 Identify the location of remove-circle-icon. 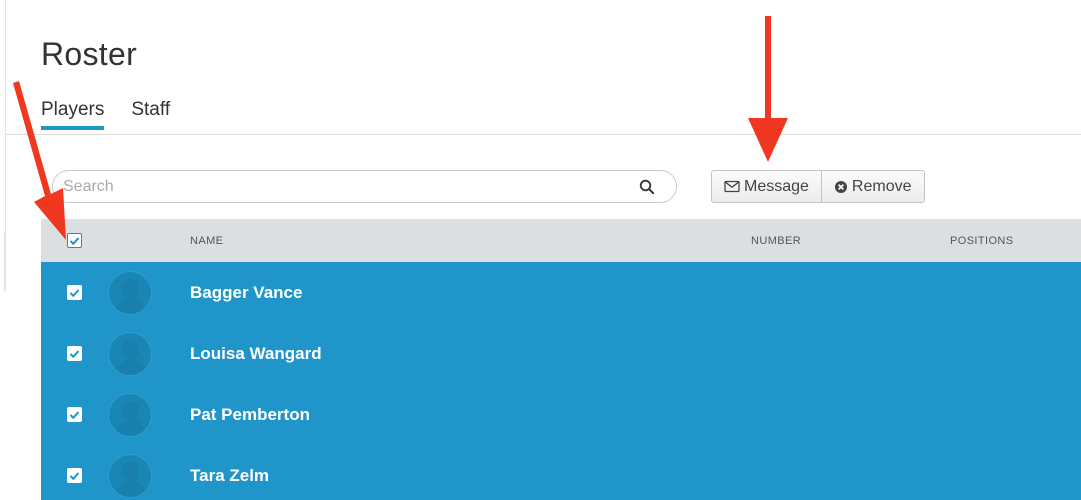
(841, 187).